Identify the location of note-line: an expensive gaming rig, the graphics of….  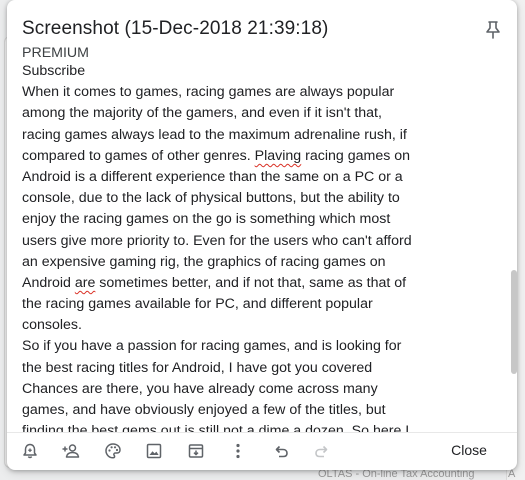
(204, 261).